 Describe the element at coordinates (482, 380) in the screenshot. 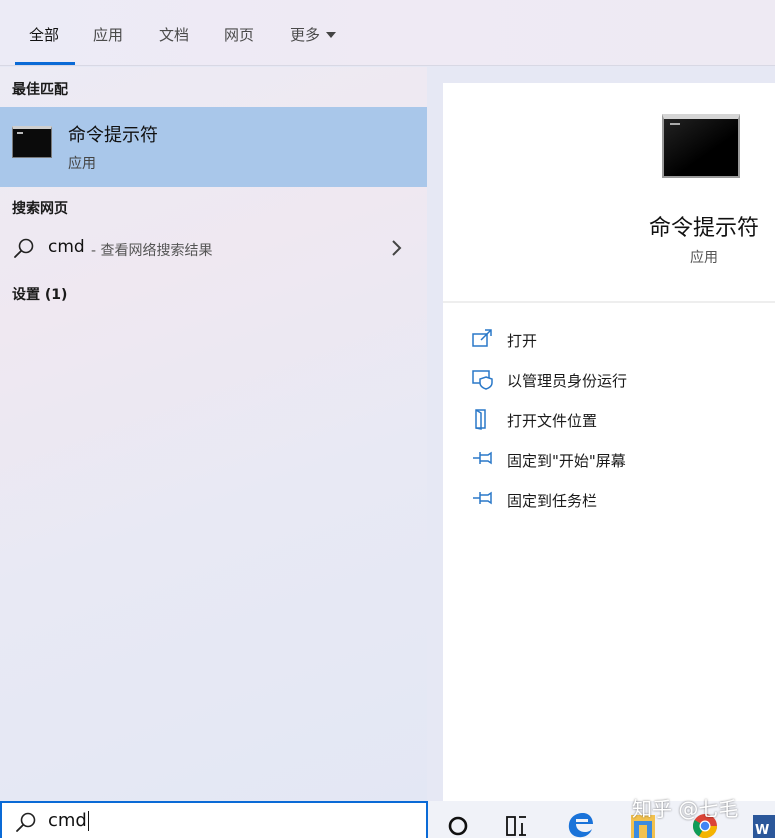

I see `admin-shield-icon` at that location.